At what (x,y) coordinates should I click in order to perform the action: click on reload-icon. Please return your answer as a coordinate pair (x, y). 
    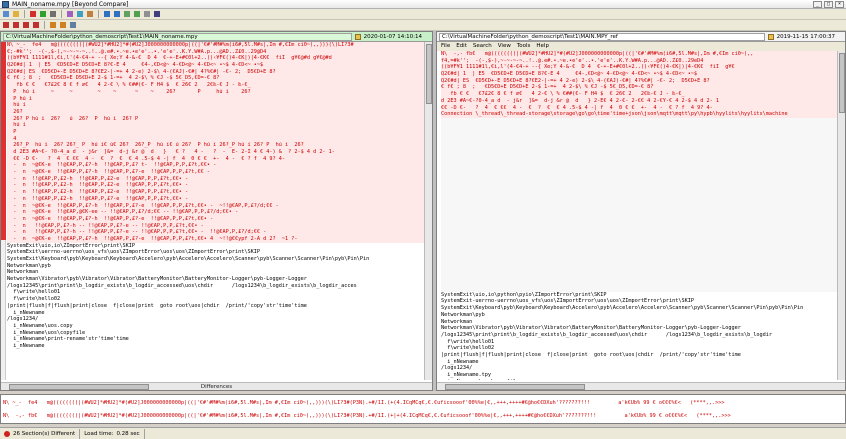
    Looking at the image, I should click on (137, 14).